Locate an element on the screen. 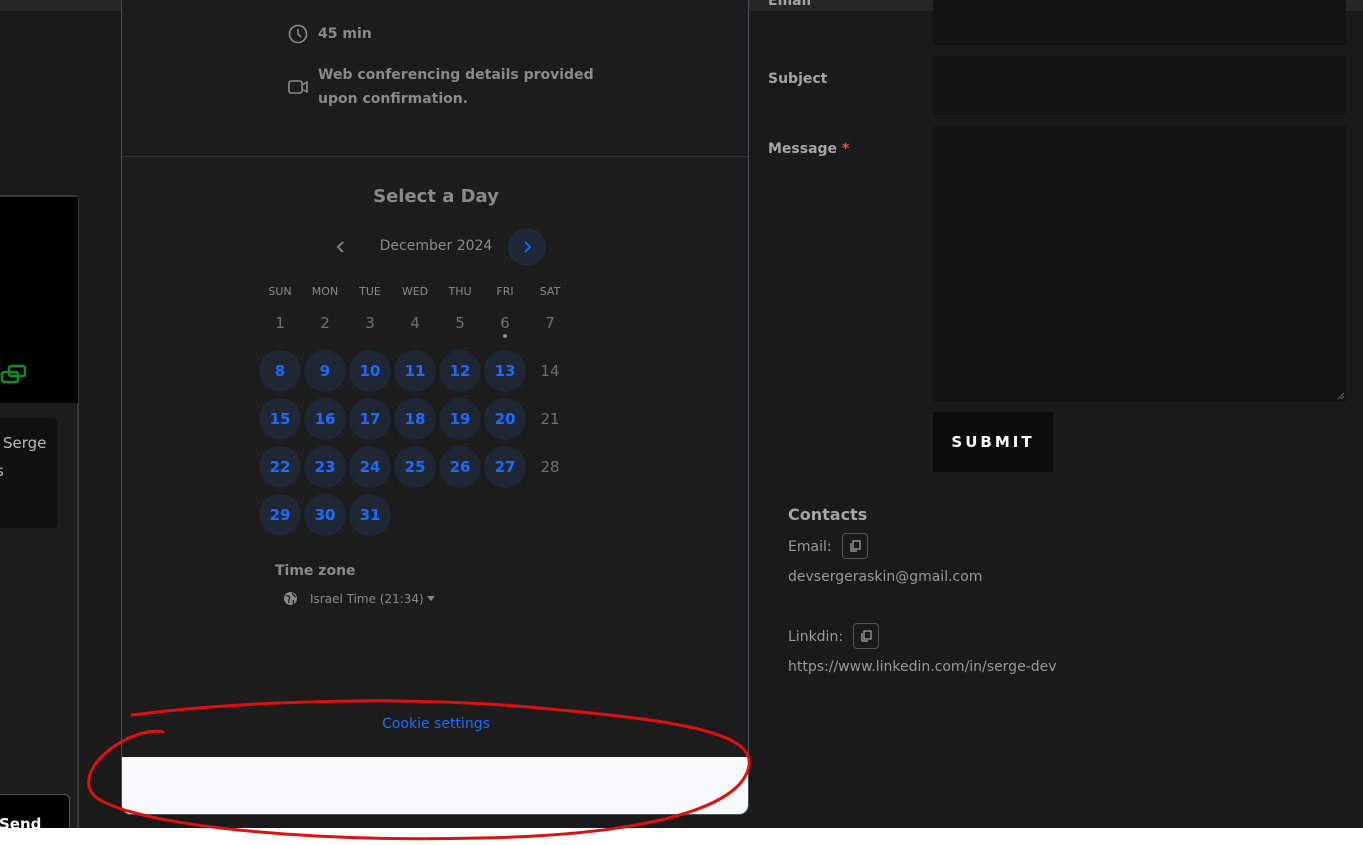 The image size is (1363, 845). calendar-day-16: 16 is located at coordinates (325, 419).